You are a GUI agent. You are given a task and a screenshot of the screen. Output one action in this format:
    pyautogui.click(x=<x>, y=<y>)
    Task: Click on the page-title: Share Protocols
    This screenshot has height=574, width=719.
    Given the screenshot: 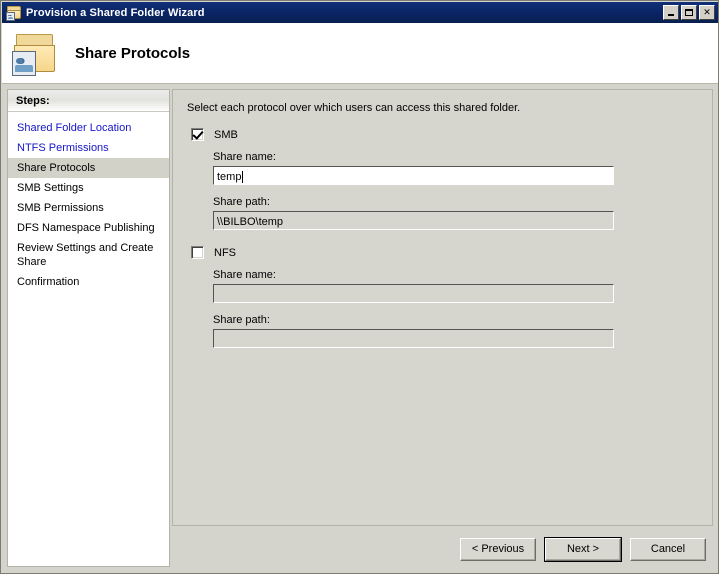 What is the action you would take?
    pyautogui.click(x=133, y=53)
    